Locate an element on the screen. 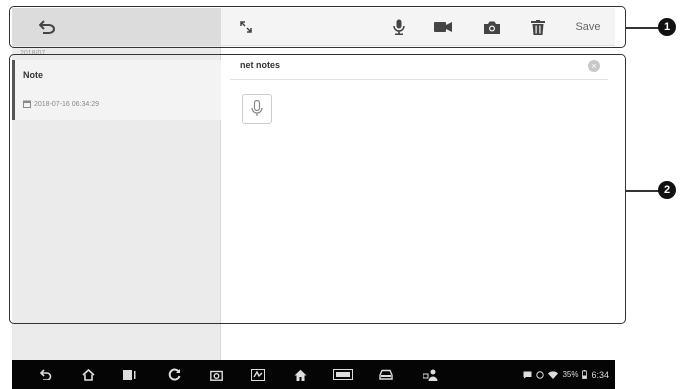  clock: 6:34 is located at coordinates (600, 374).